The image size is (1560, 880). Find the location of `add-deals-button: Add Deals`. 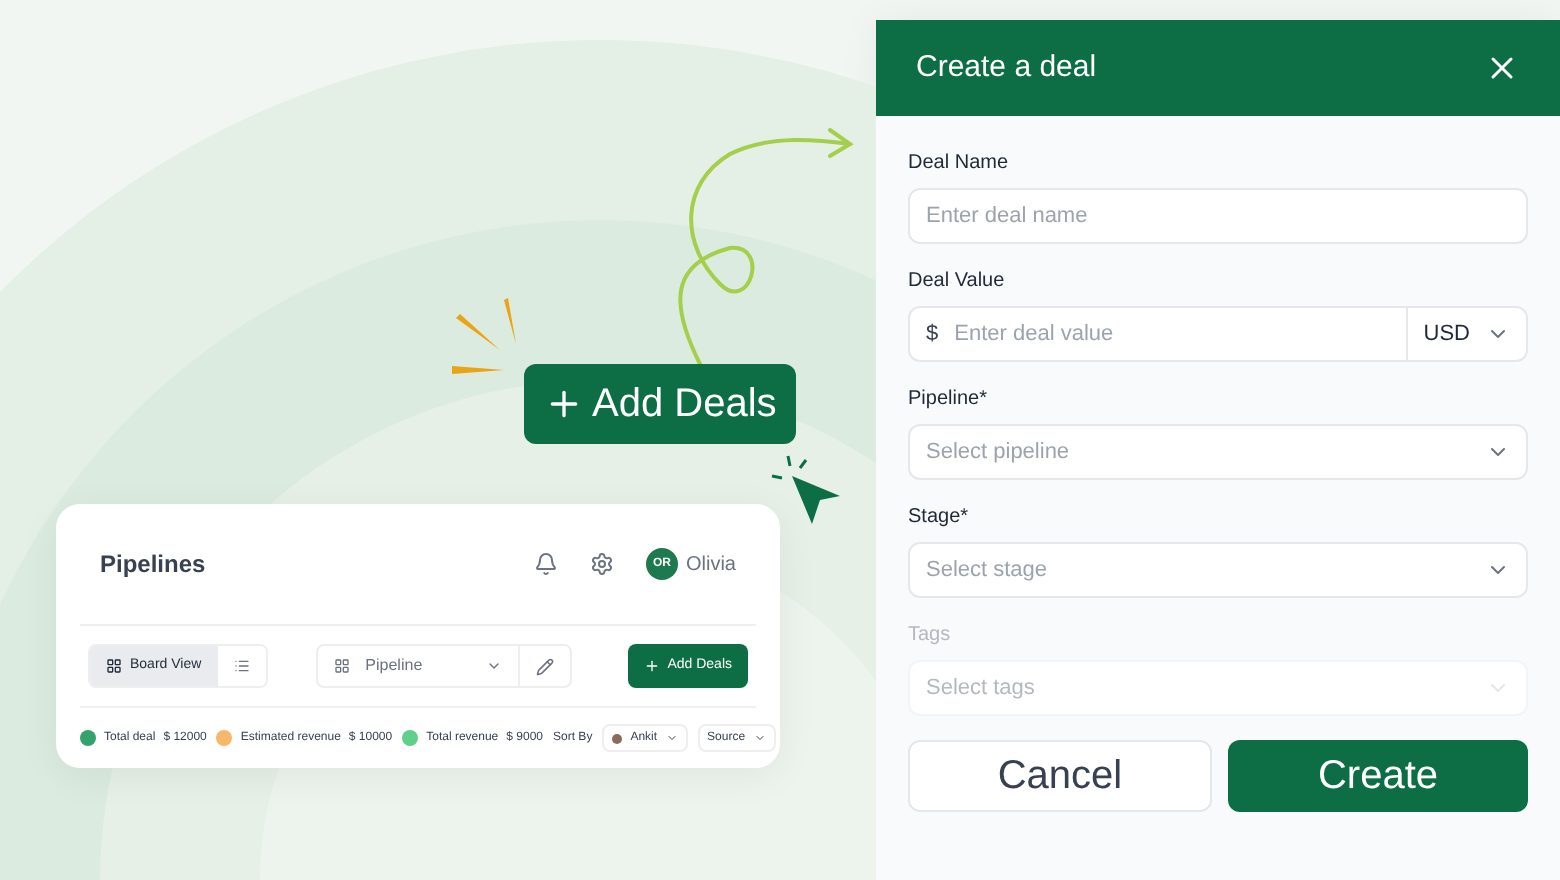

add-deals-button: Add Deals is located at coordinates (660, 404).